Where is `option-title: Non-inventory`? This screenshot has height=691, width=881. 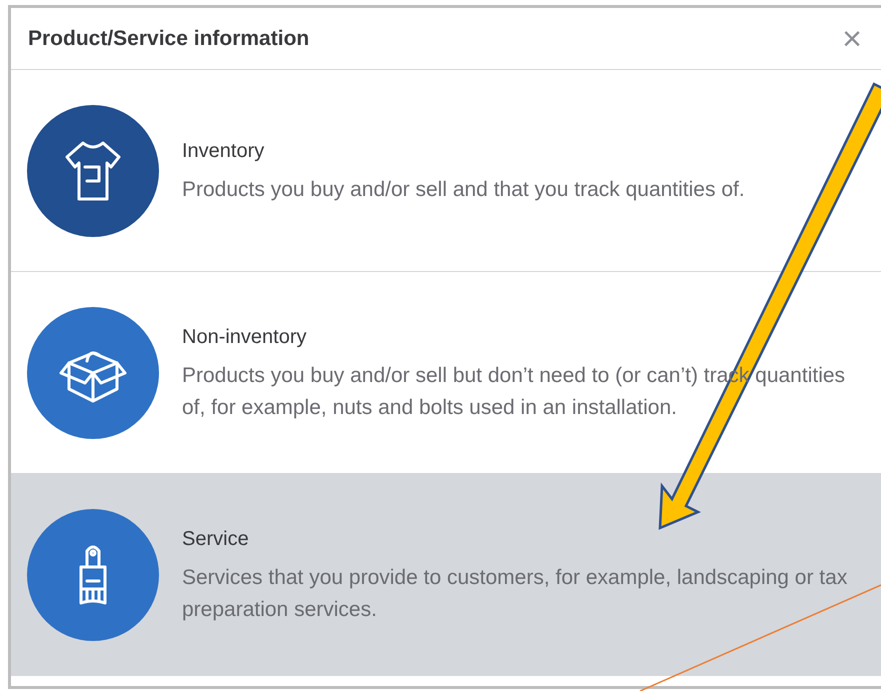
option-title: Non-inventory is located at coordinates (245, 337).